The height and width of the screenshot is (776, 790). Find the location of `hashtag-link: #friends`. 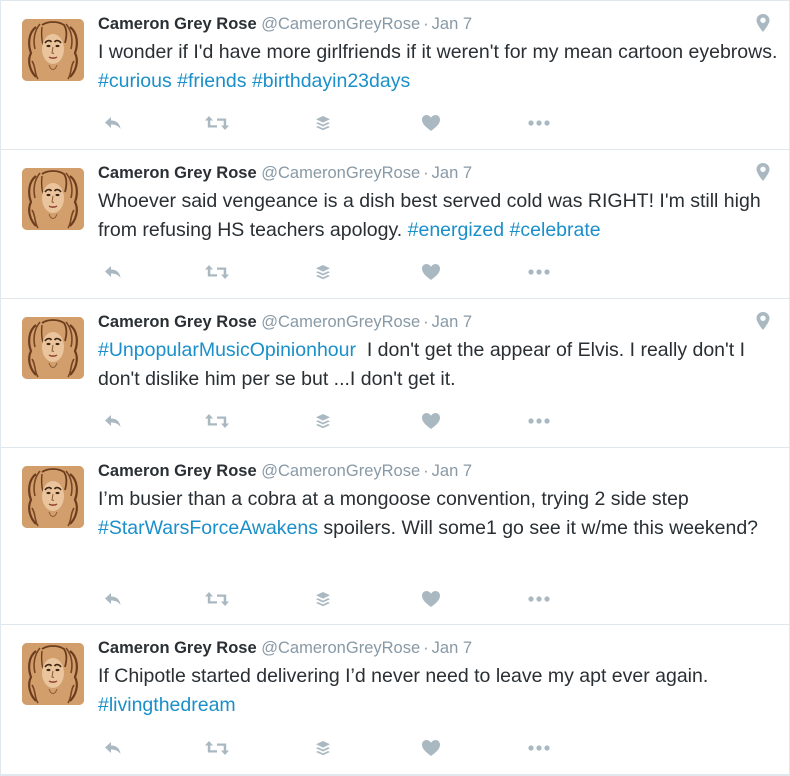

hashtag-link: #friends is located at coordinates (211, 81).